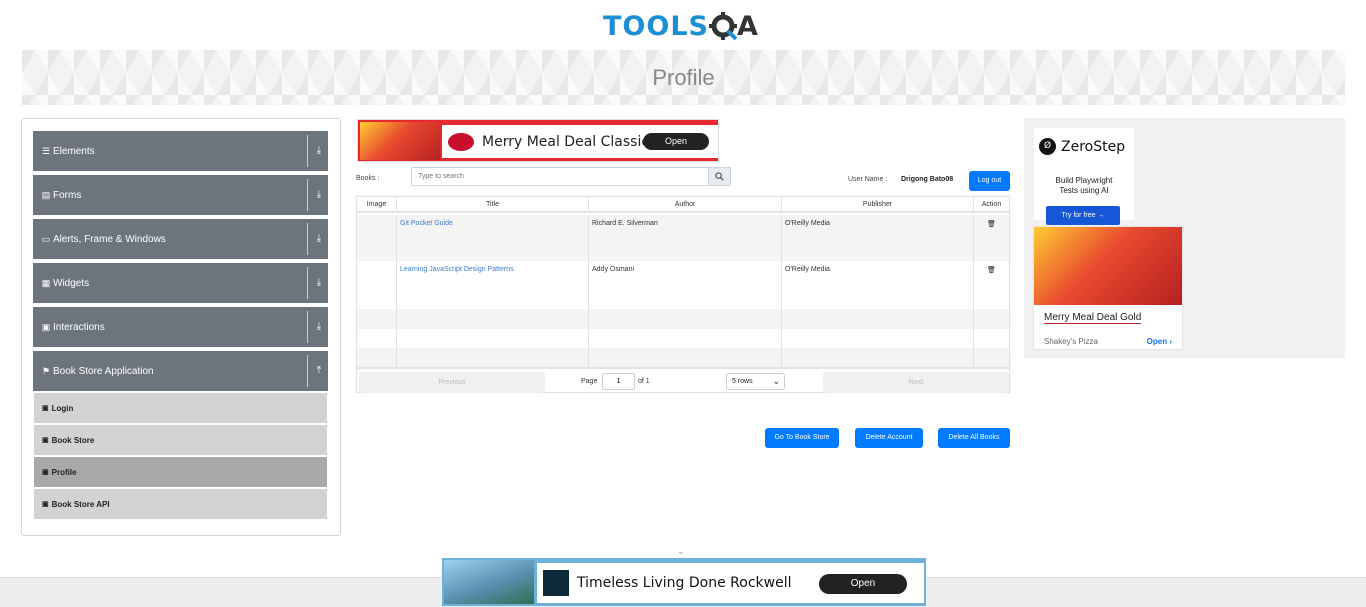 Image resolution: width=1366 pixels, height=607 pixels. What do you see at coordinates (589, 381) in the screenshot?
I see `page-label: Page` at bounding box center [589, 381].